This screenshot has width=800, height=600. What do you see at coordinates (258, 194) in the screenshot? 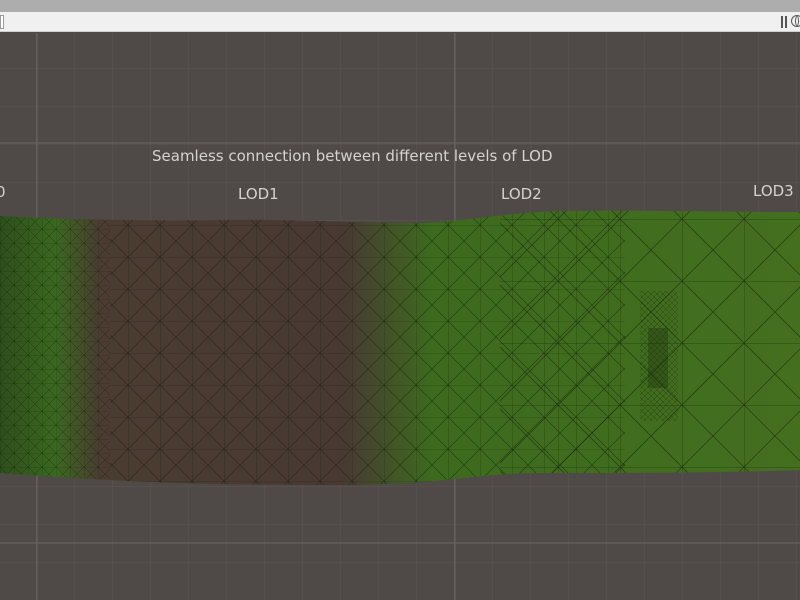
I see `lod1-label: LOD1` at bounding box center [258, 194].